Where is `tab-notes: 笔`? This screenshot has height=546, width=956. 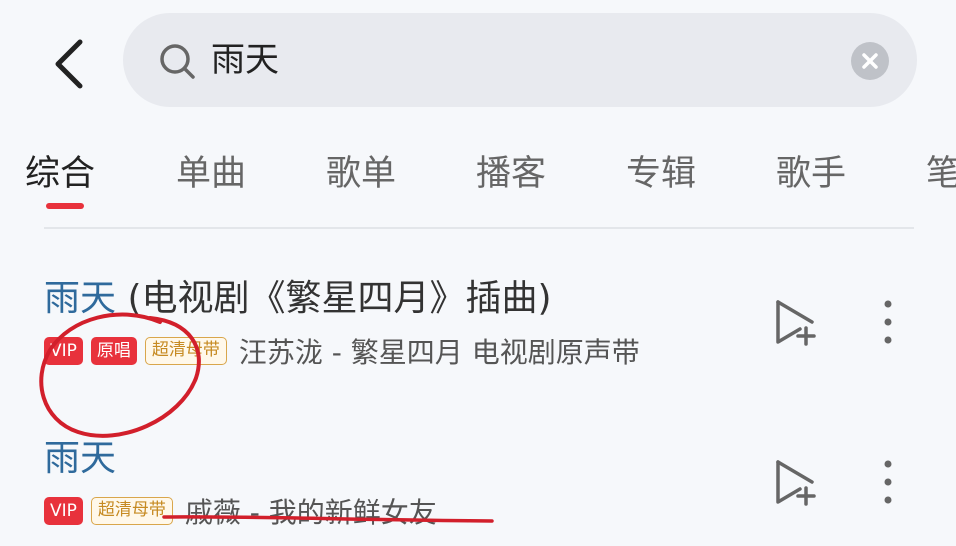 tab-notes: 笔 is located at coordinates (941, 174).